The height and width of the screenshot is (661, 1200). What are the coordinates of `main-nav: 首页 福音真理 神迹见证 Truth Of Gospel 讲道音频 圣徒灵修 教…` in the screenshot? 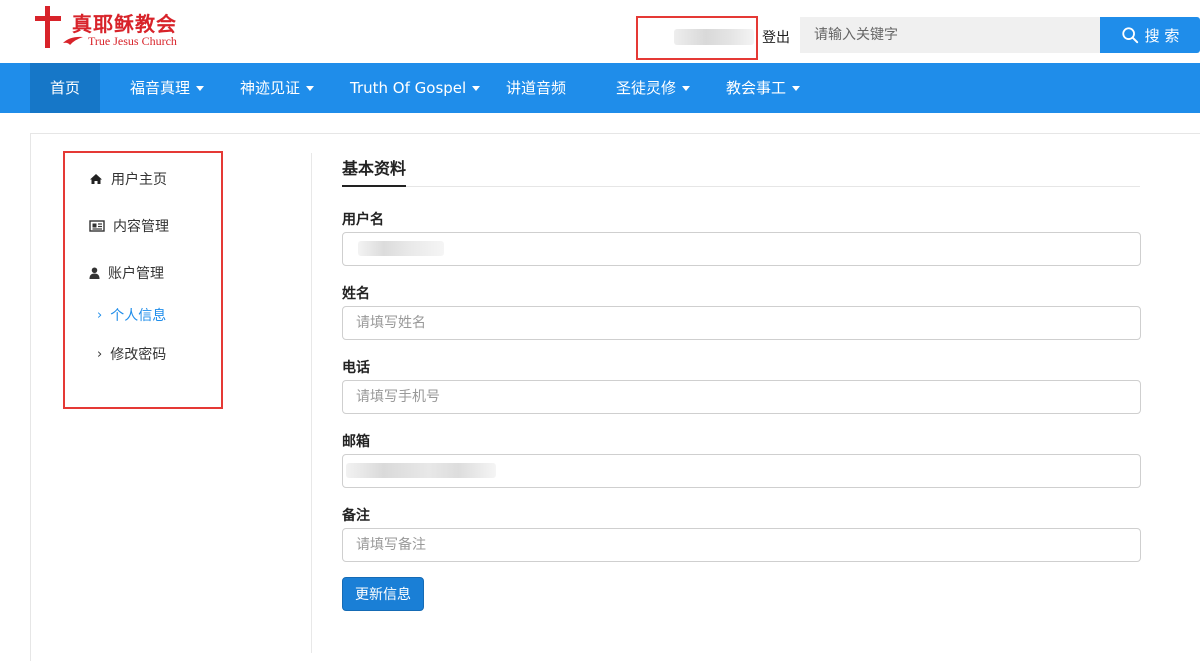 It's located at (600, 88).